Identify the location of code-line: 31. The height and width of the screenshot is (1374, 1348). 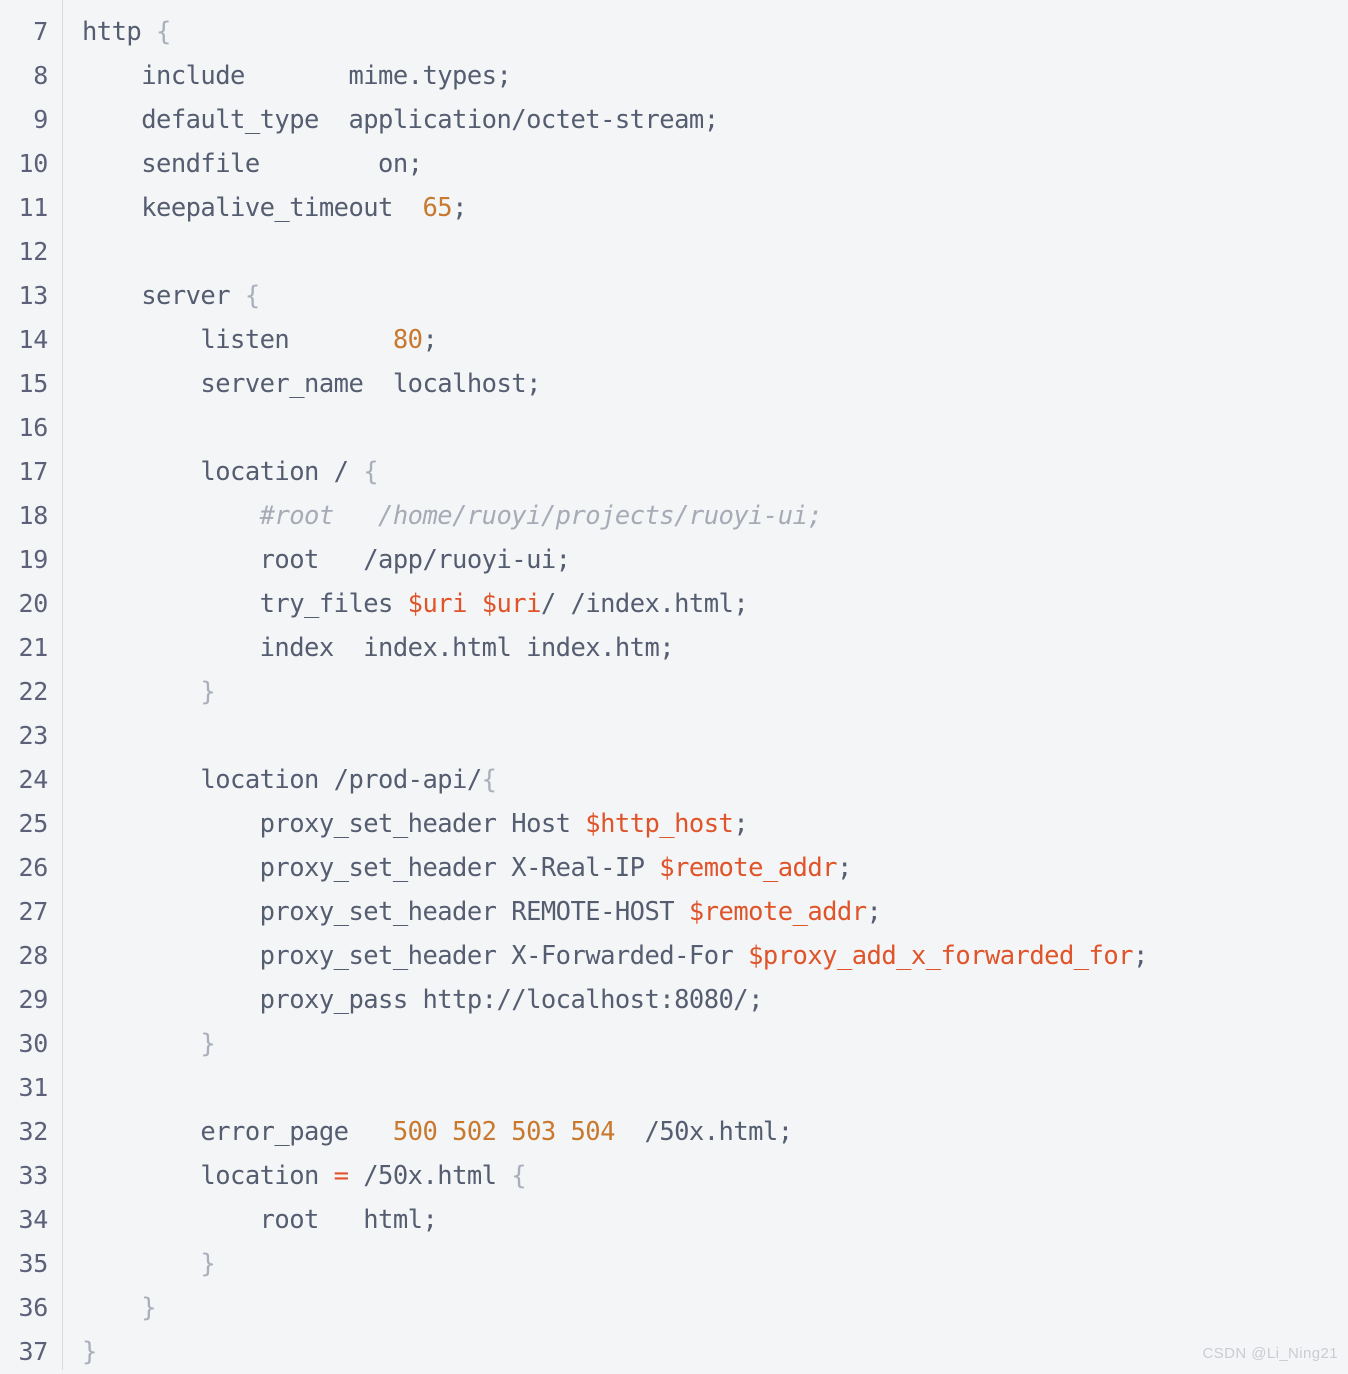
(674, 1088).